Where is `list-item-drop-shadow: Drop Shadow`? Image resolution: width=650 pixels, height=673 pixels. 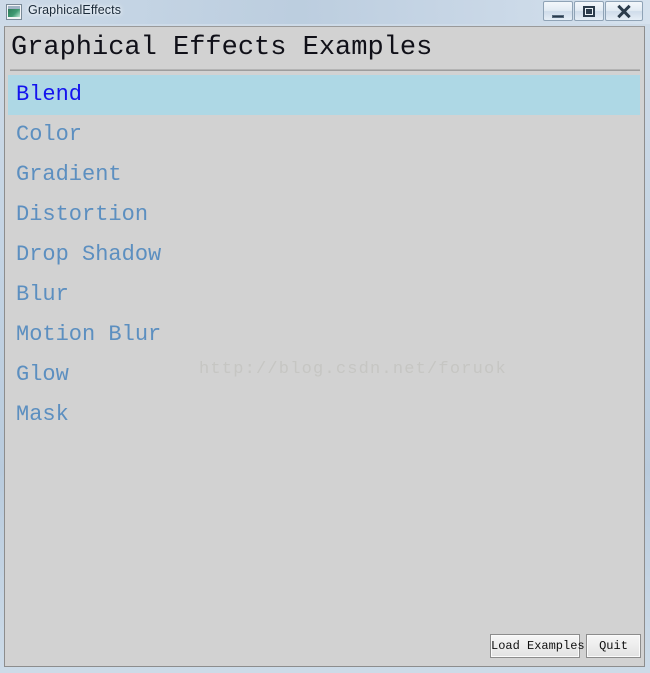 list-item-drop-shadow: Drop Shadow is located at coordinates (324, 255).